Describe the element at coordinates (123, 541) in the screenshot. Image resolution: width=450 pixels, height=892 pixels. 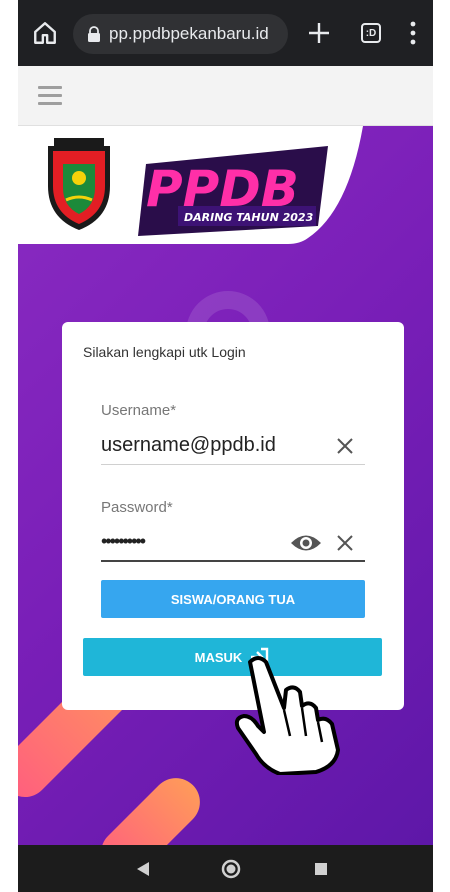
I see `password-input: ••••••••••` at that location.